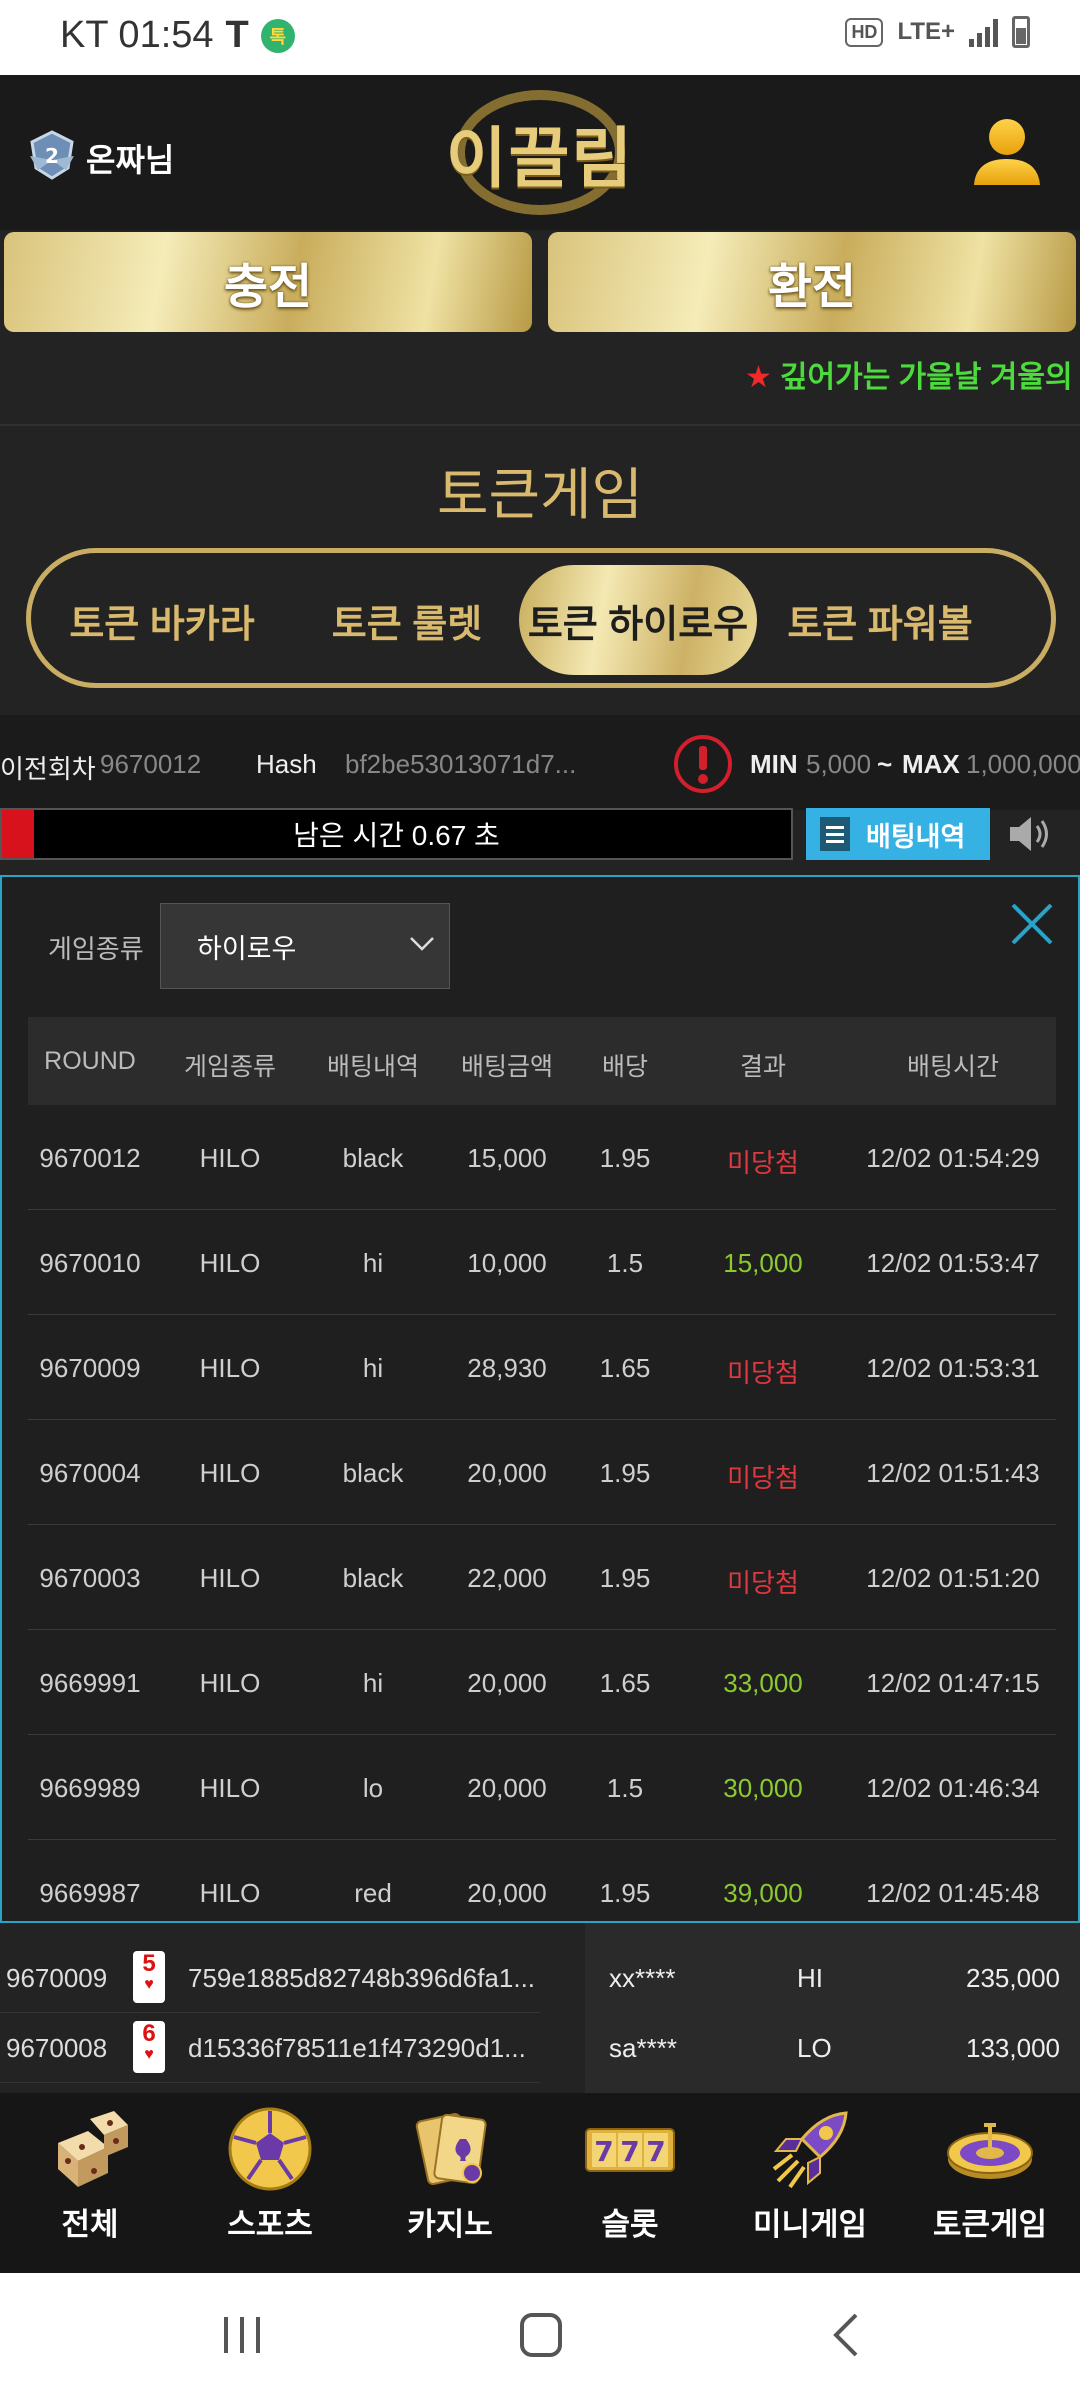  Describe the element at coordinates (774, 764) in the screenshot. I see `min-label: MIN` at that location.